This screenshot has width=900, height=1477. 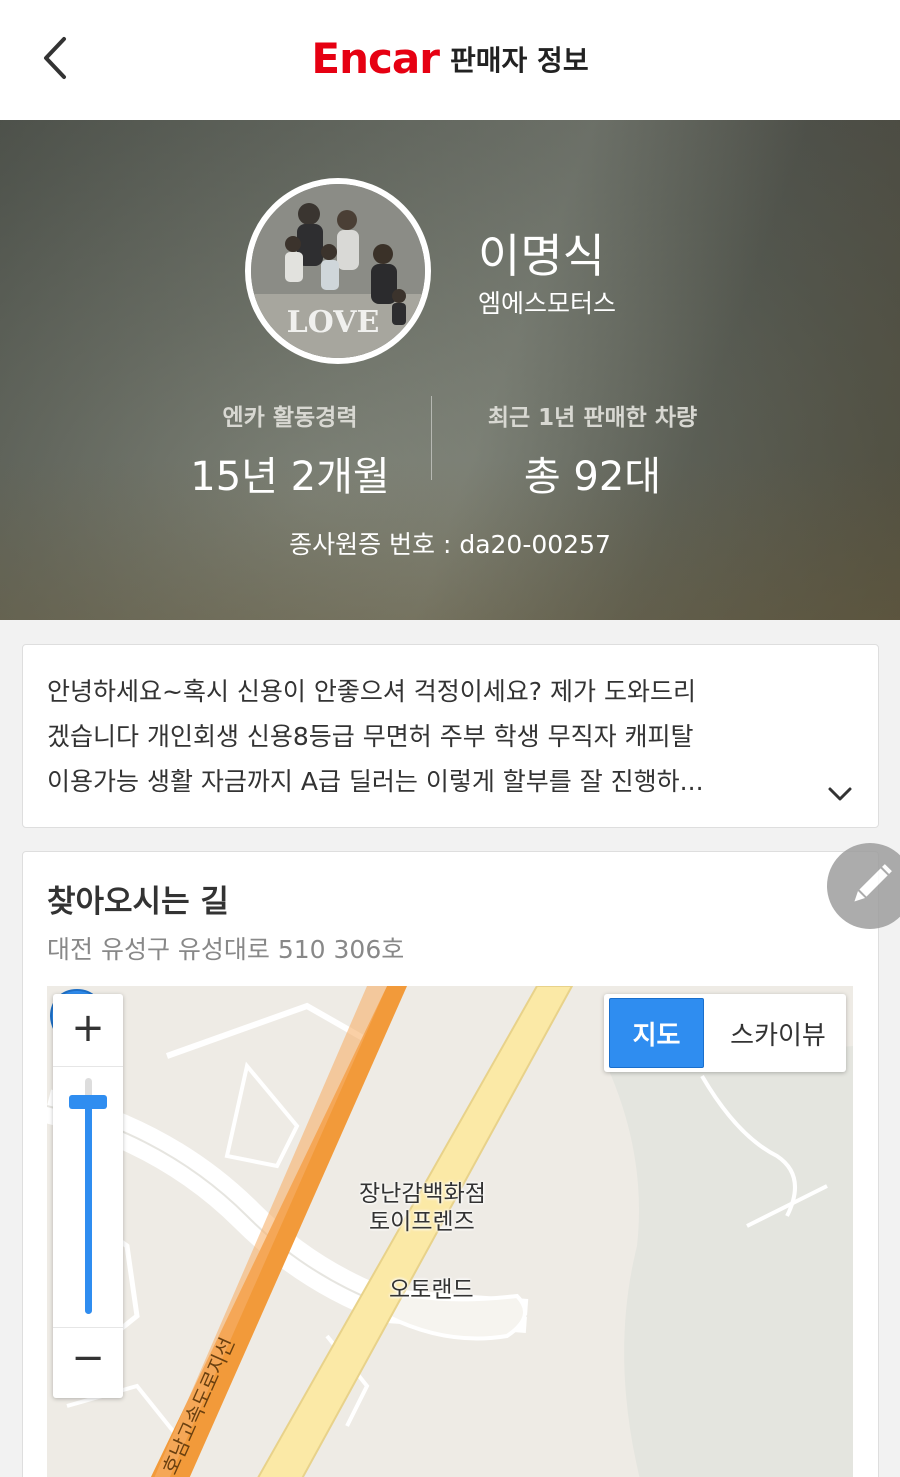 I want to click on stat-value: 15년 2개월, so click(x=290, y=477).